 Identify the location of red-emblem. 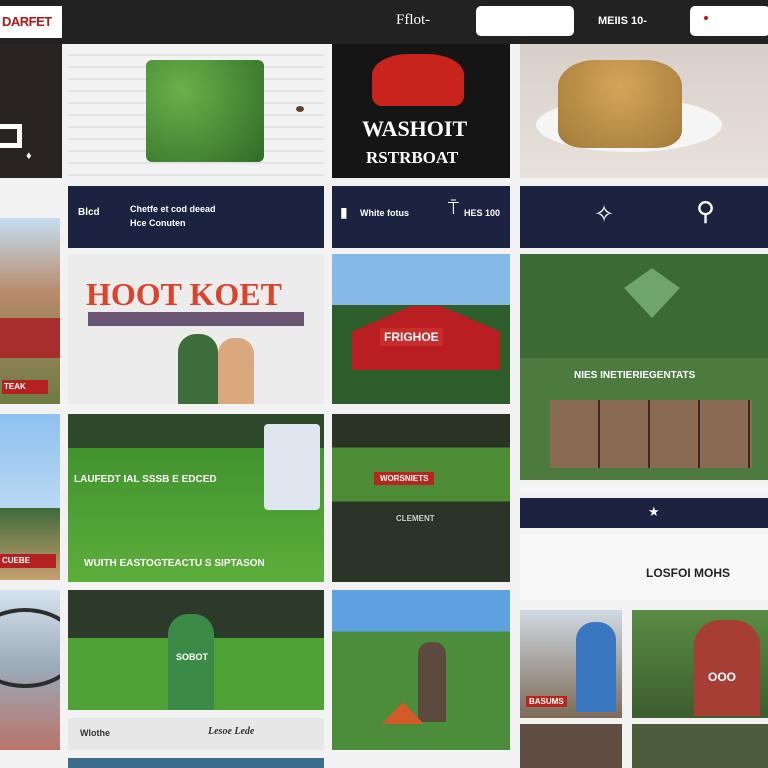
(418, 80).